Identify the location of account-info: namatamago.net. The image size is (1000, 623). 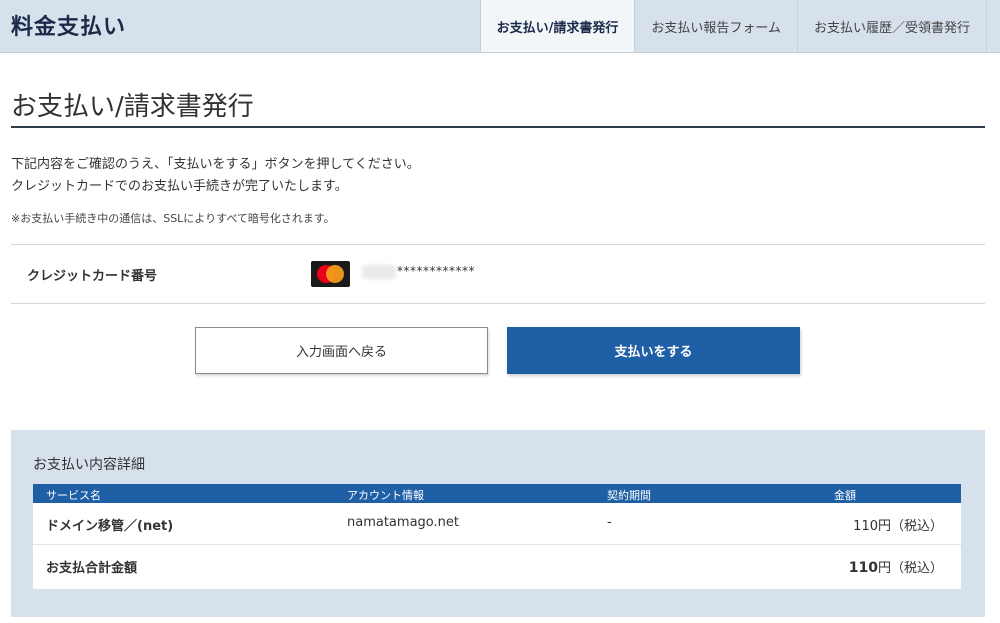
(403, 522).